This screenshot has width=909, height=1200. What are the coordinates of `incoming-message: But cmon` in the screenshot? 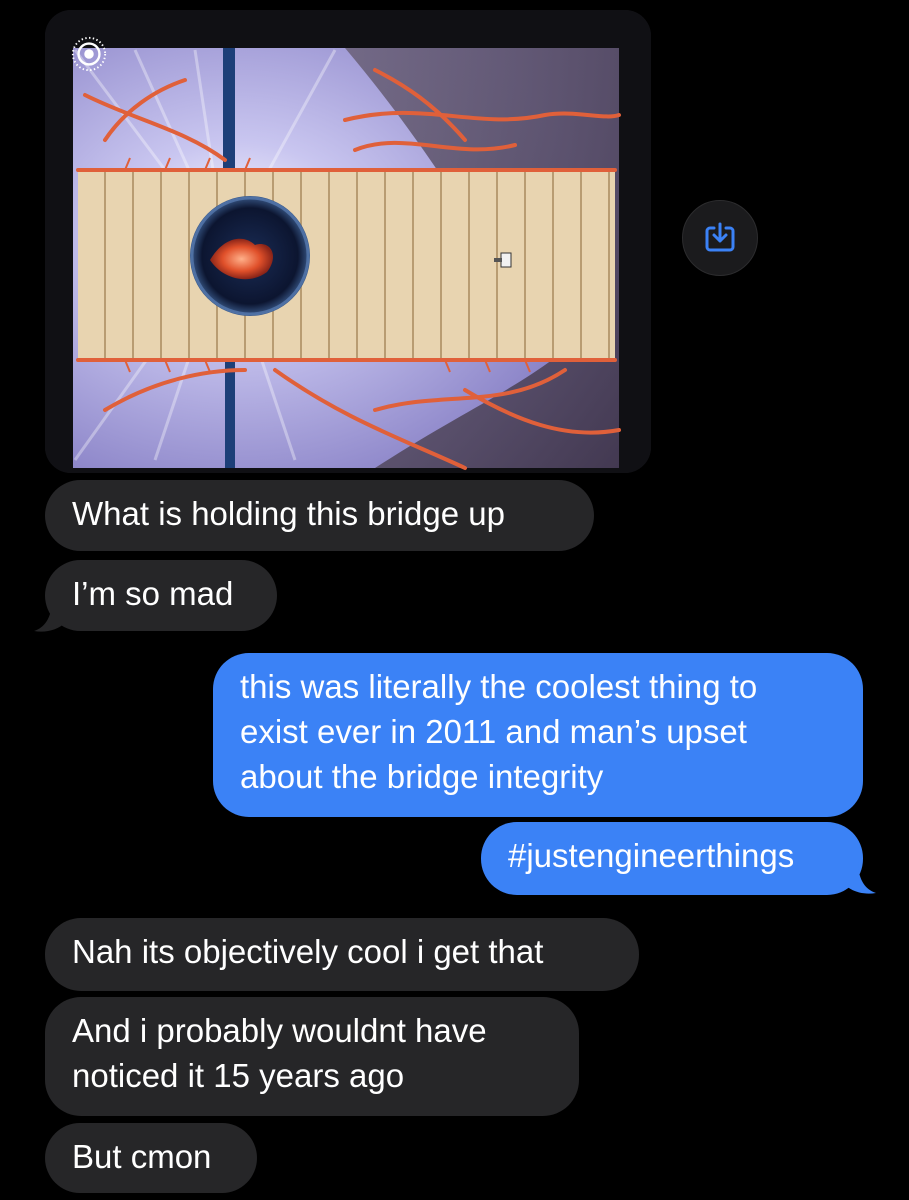 It's located at (151, 1158).